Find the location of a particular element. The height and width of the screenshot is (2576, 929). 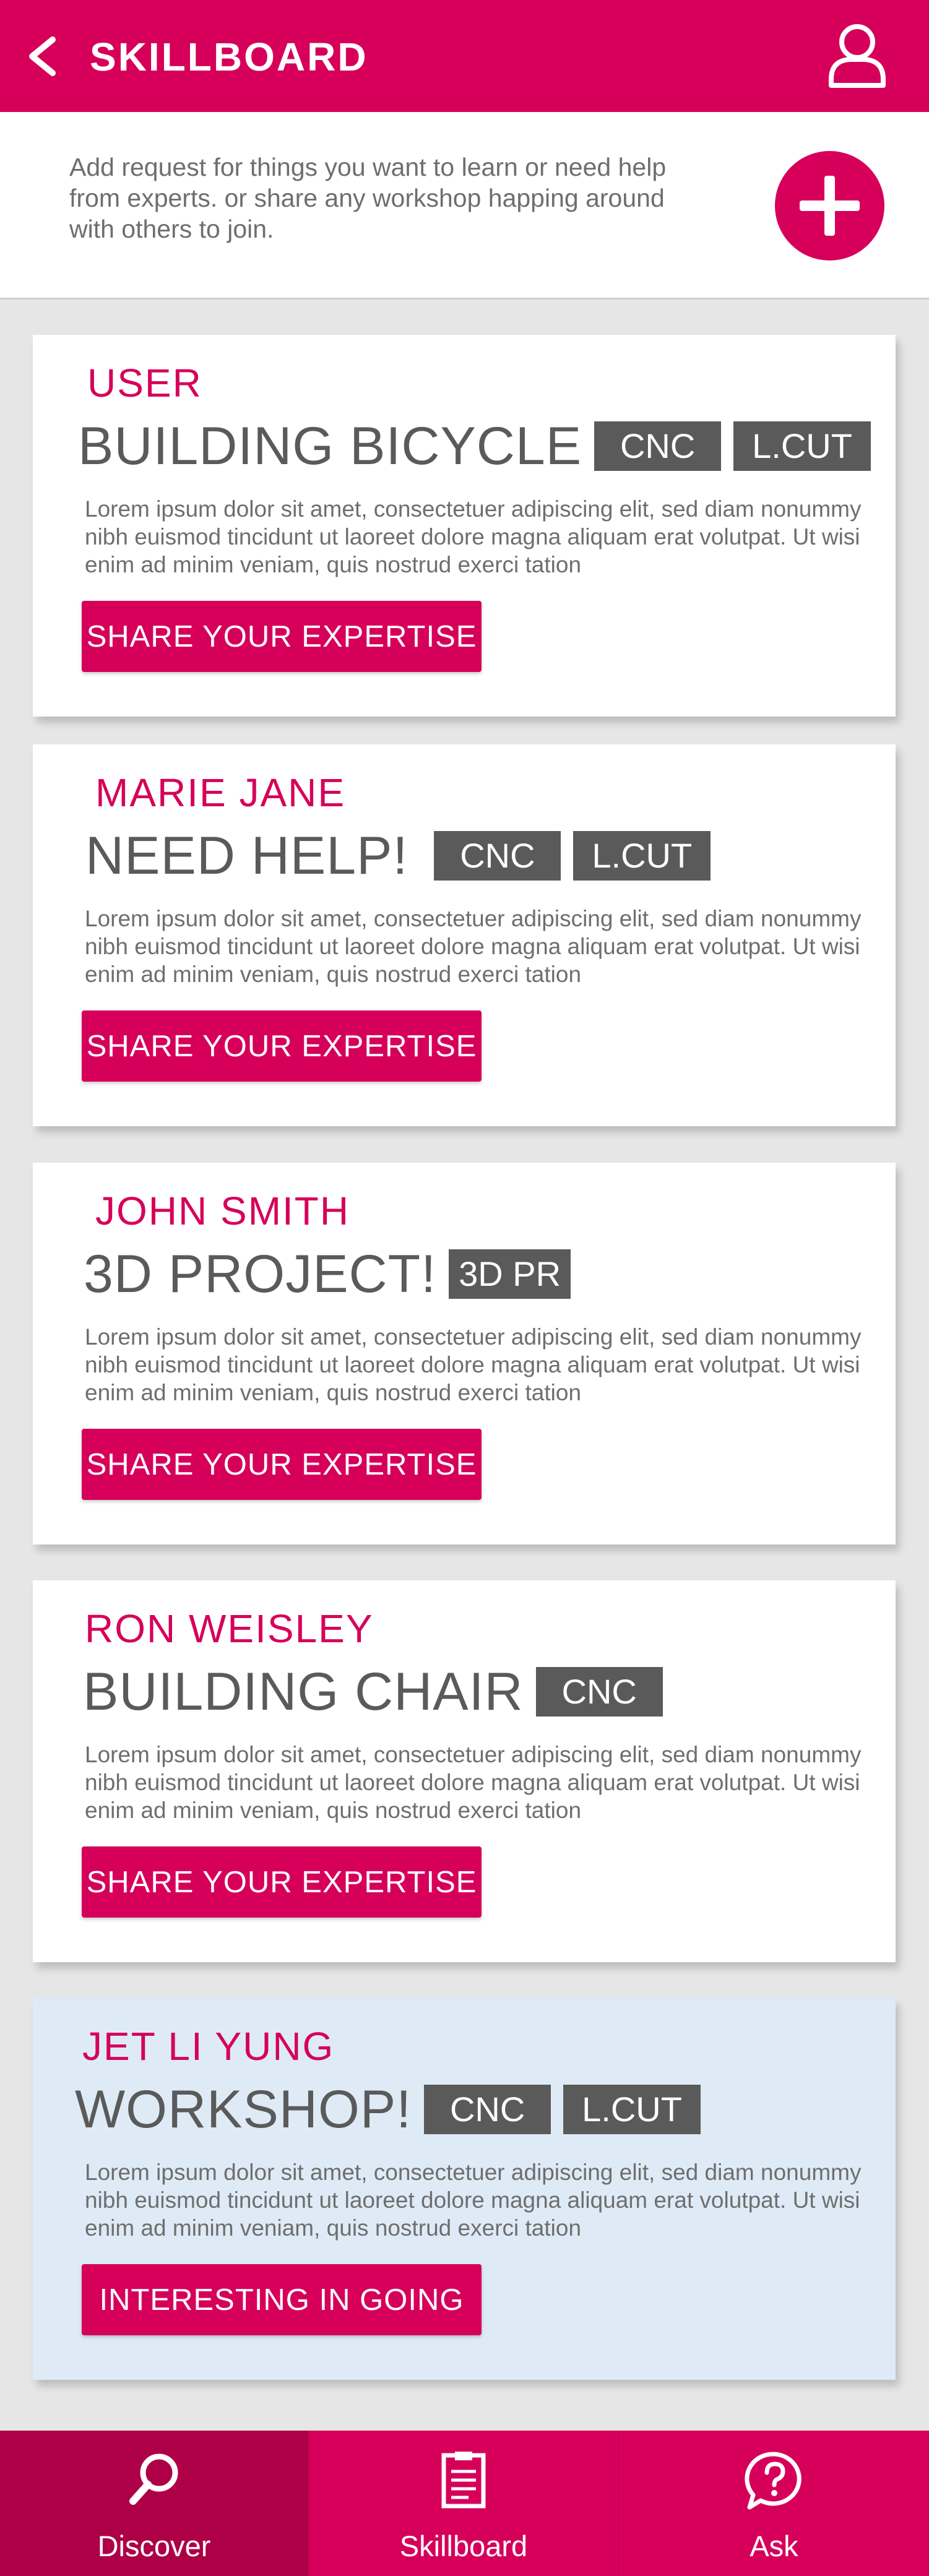

card-user-name: RON WEISLEY is located at coordinates (230, 1628).